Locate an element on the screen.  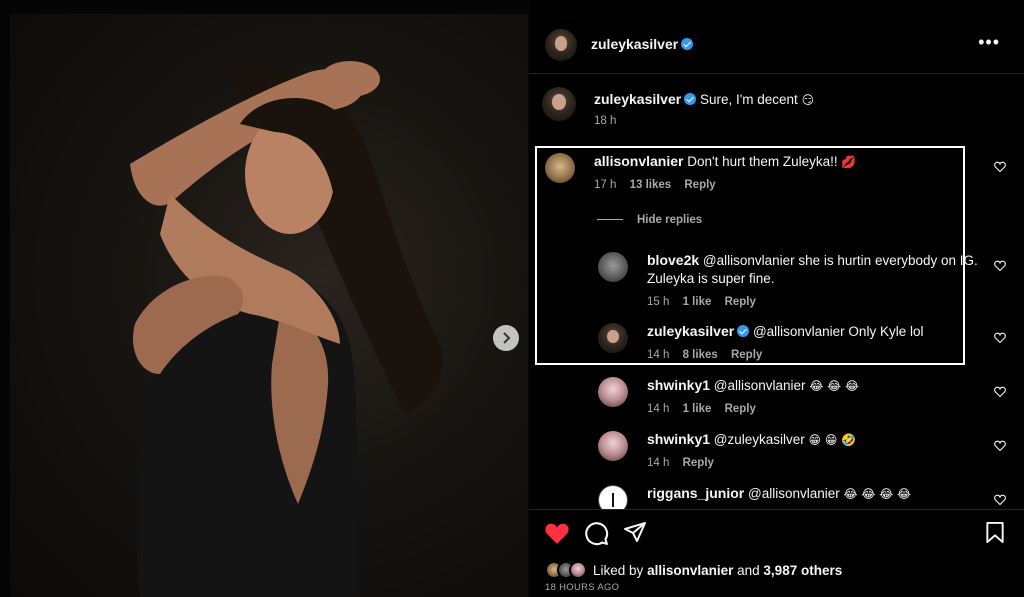
chevron-right-icon is located at coordinates (507, 338).